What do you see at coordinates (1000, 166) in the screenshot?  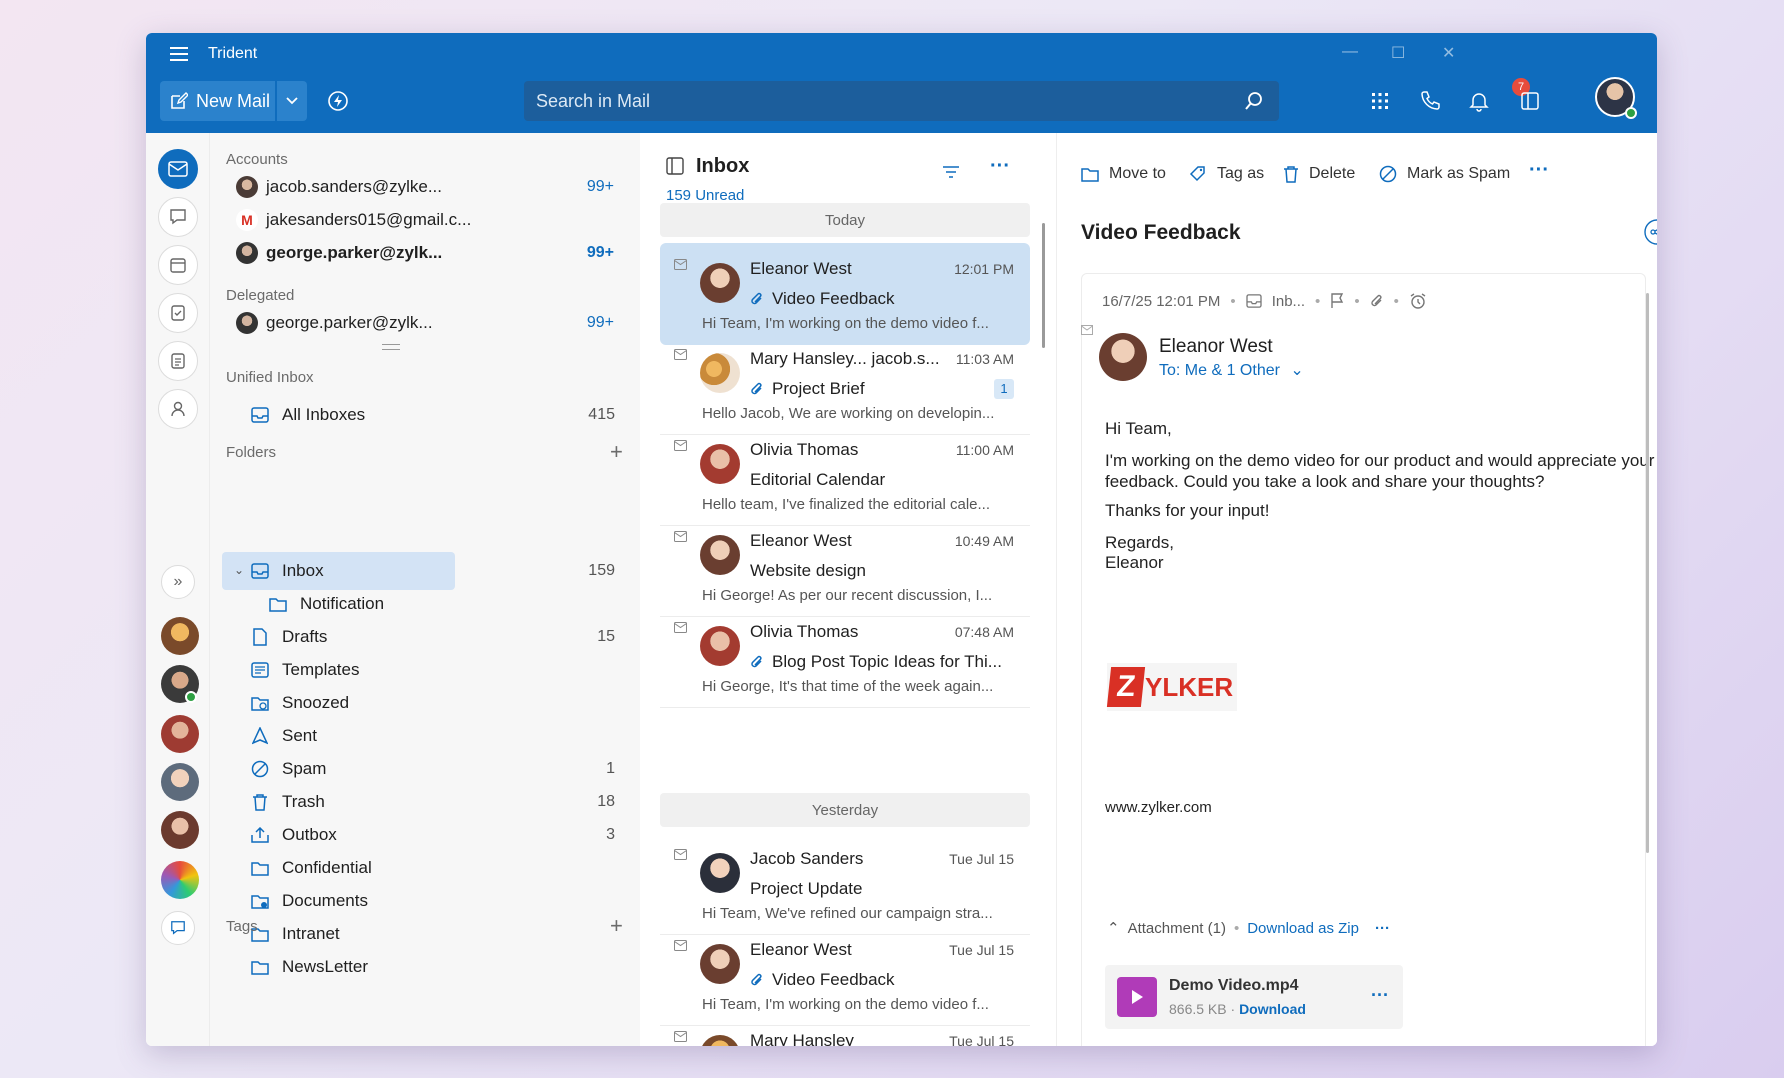 I see `more-options-icon: ···` at bounding box center [1000, 166].